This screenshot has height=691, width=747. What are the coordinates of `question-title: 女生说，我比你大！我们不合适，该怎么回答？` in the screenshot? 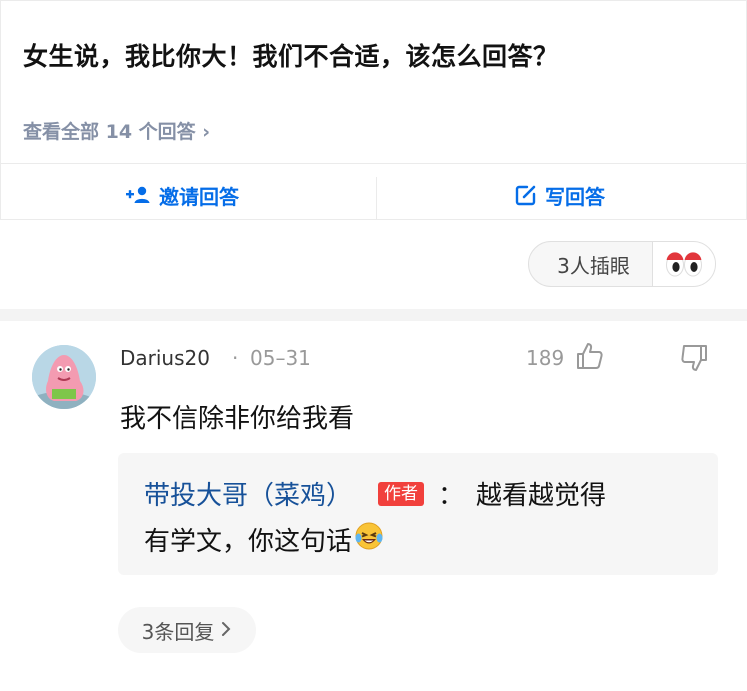 It's located at (291, 55).